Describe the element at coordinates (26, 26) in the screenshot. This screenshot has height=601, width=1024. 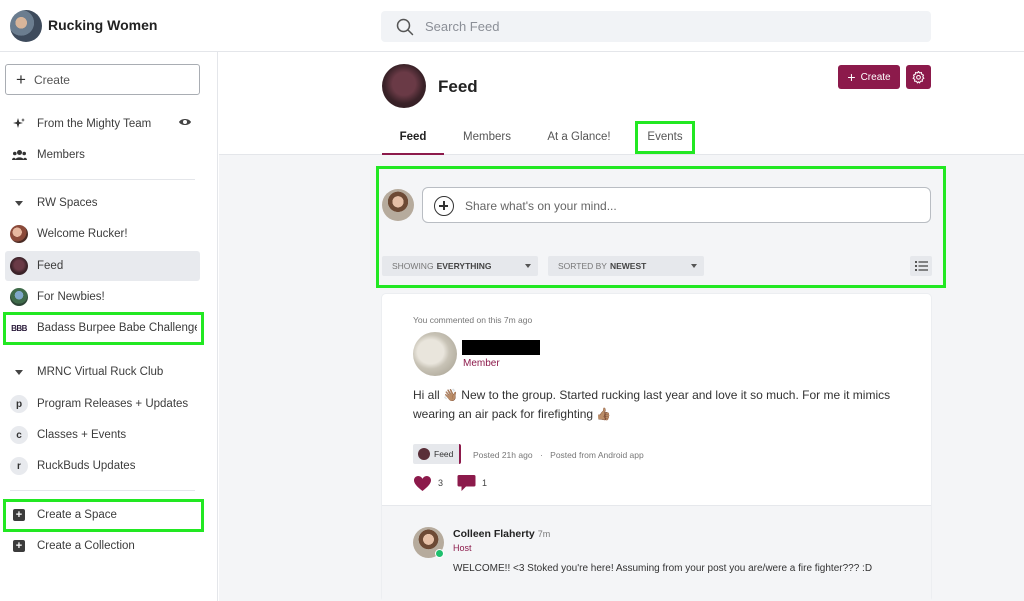
I see `community-avatar` at that location.